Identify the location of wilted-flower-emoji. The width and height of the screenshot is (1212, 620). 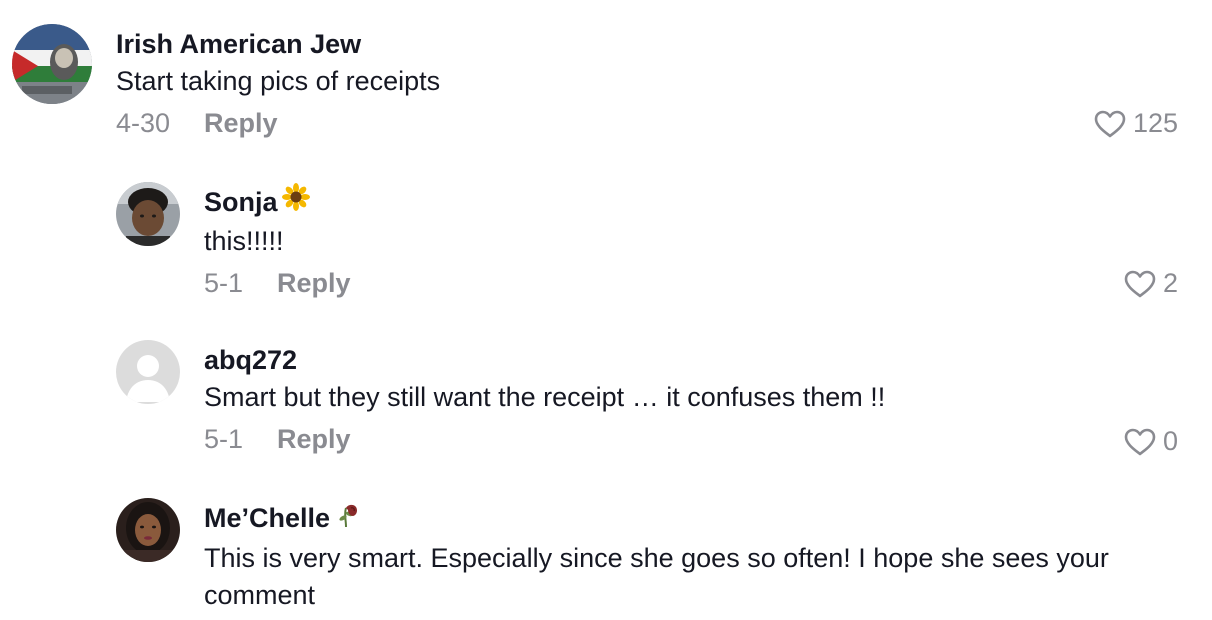
(349, 517).